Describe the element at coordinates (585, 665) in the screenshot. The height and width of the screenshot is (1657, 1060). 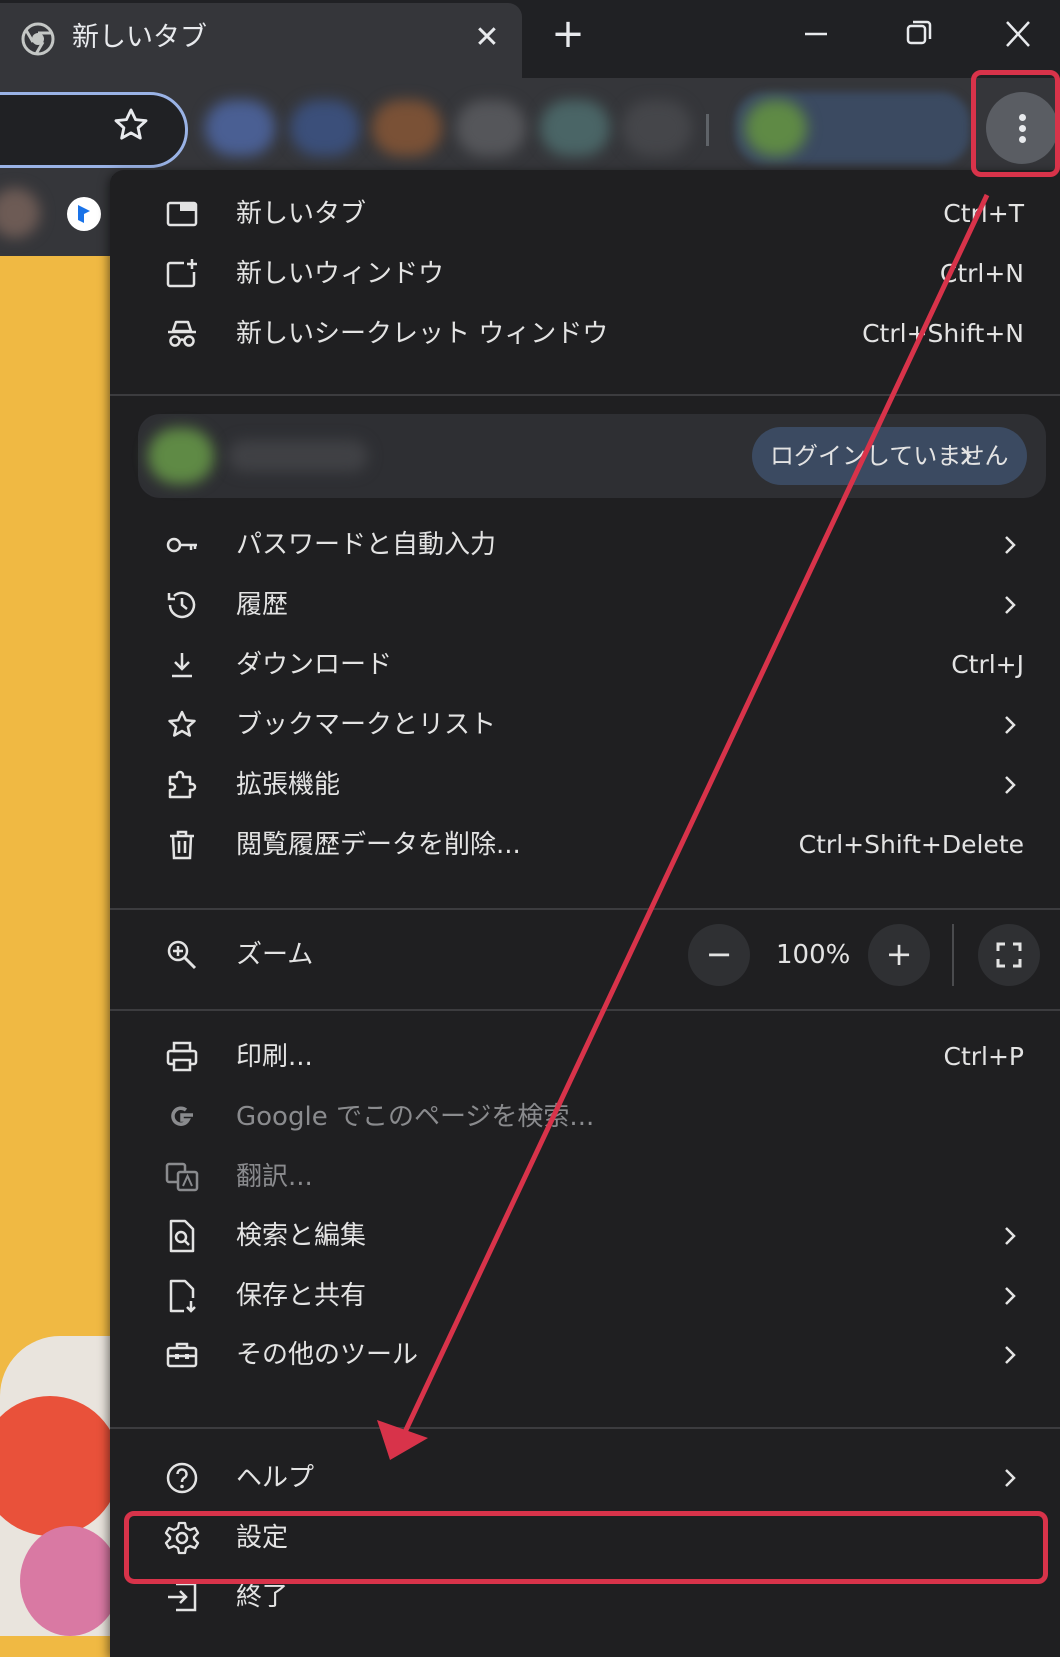
I see `menu-item-downloads: ダウンロード Ctrl+J` at that location.